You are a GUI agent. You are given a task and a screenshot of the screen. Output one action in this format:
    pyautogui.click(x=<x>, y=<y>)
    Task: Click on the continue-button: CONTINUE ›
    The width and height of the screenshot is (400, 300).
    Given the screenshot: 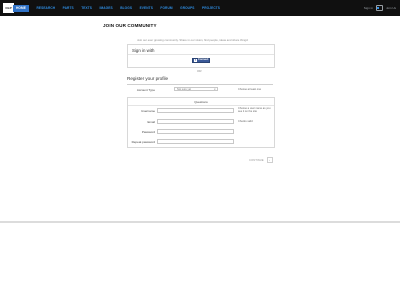 What is the action you would take?
    pyautogui.click(x=261, y=160)
    